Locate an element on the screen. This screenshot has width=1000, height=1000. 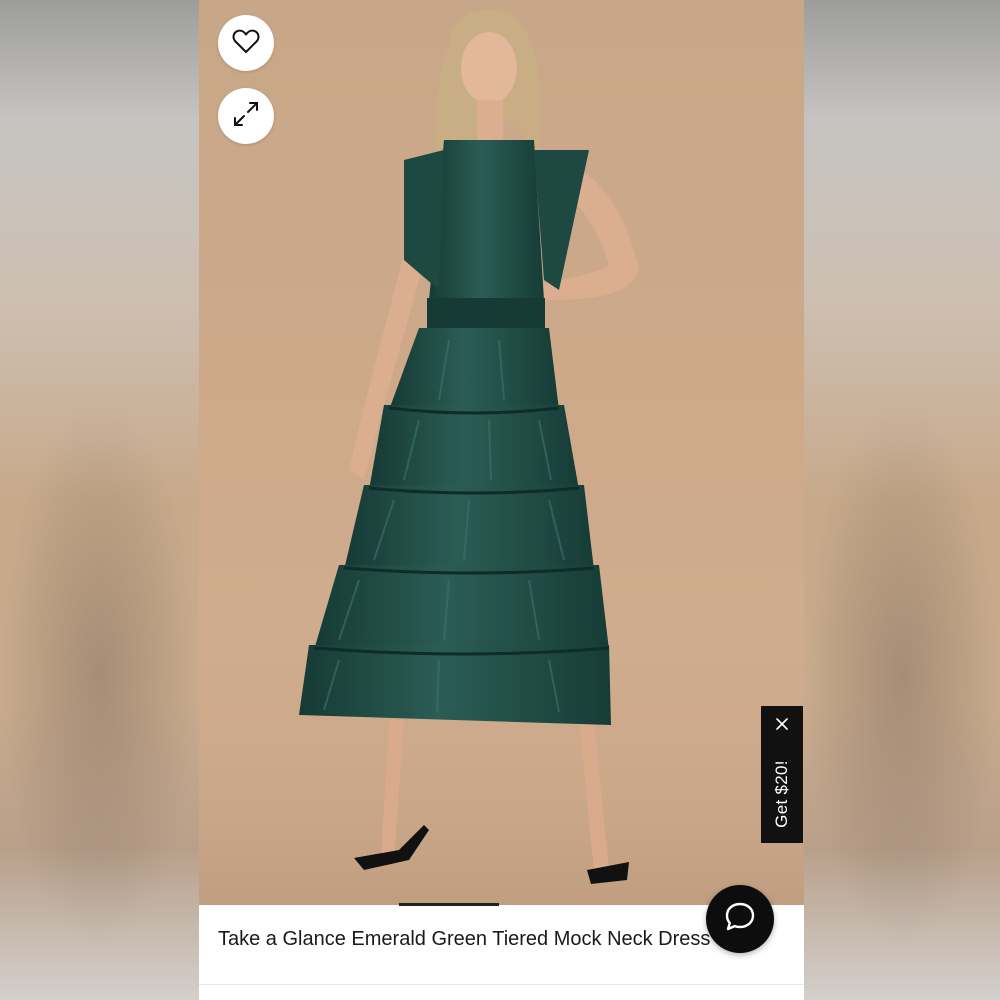
chat-button is located at coordinates (740, 919).